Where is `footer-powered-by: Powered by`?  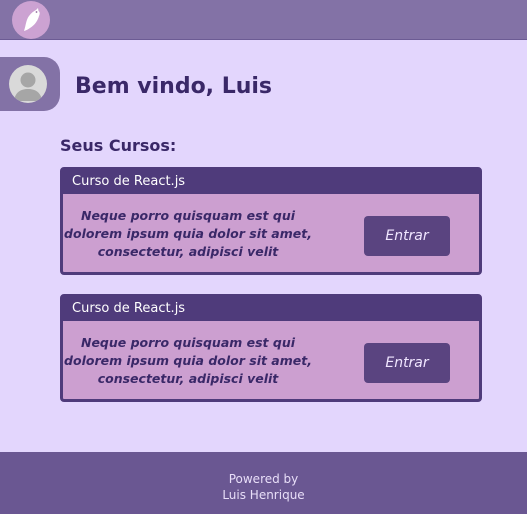 footer-powered-by: Powered by is located at coordinates (263, 479).